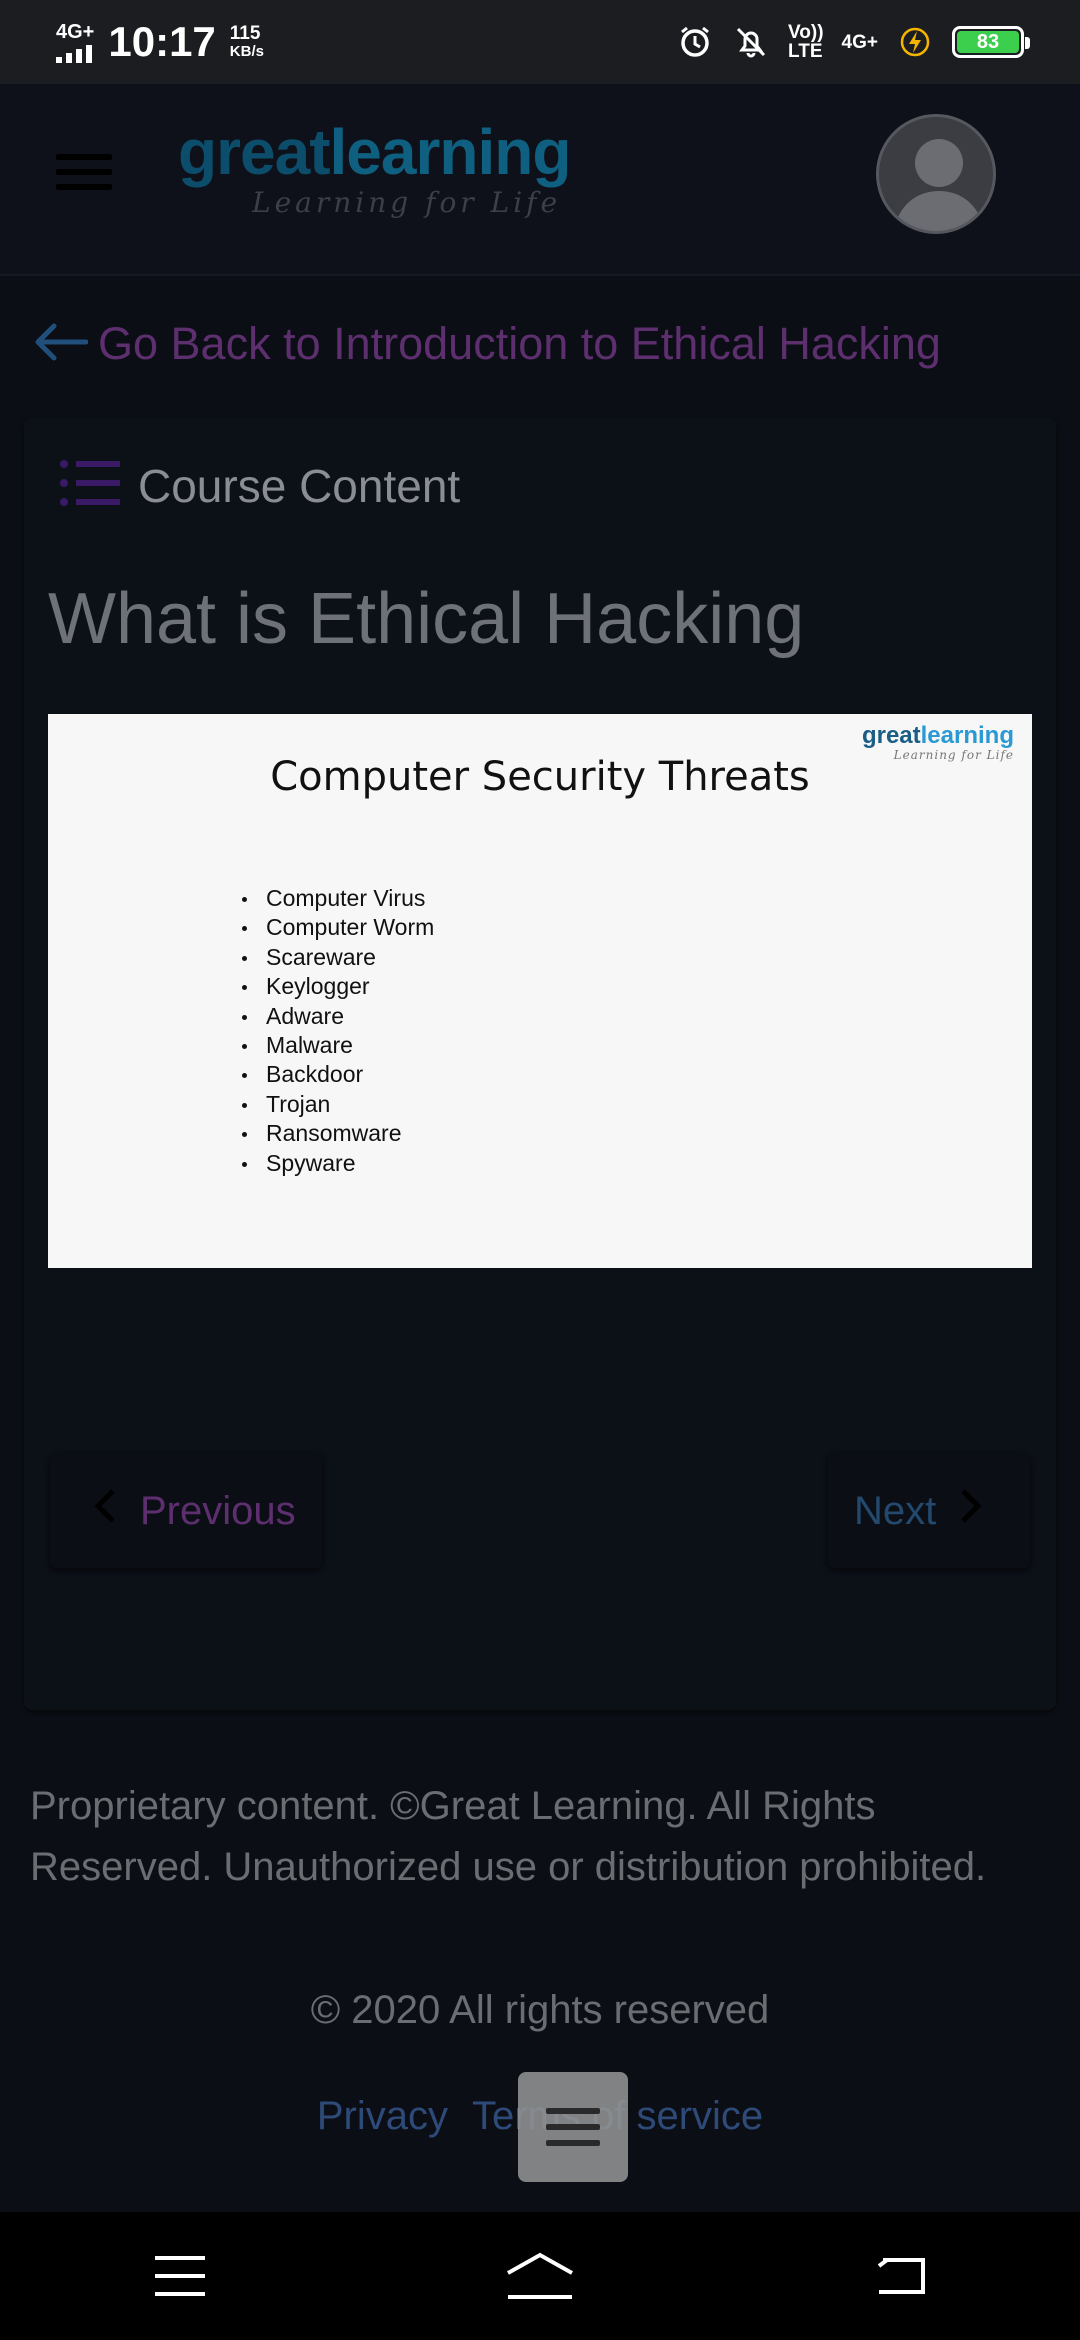  Describe the element at coordinates (337, 1045) in the screenshot. I see `list-item: Malware` at that location.